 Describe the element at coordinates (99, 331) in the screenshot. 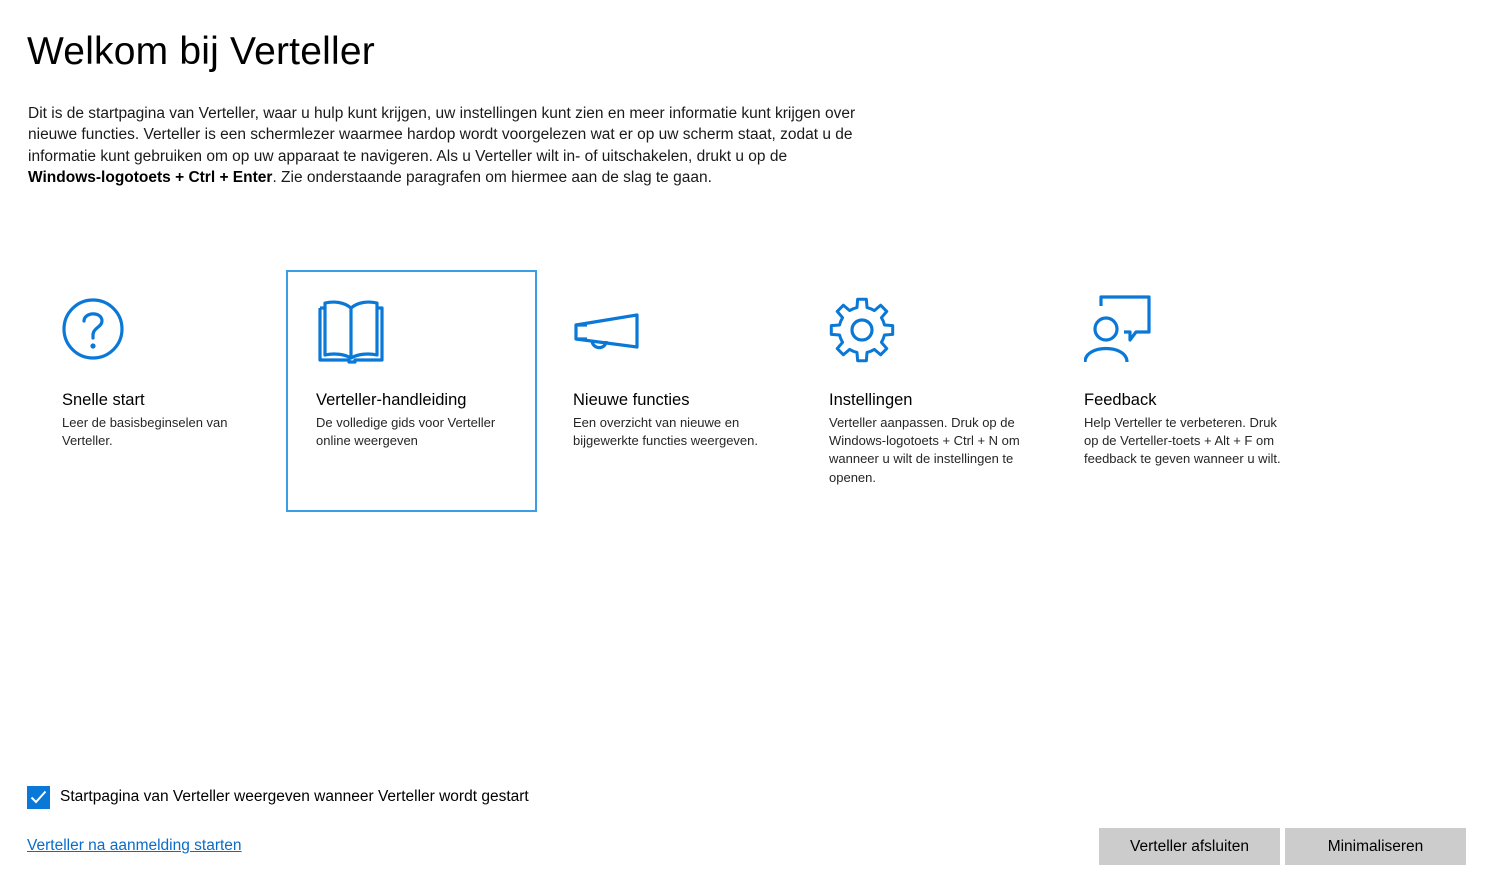

I see `question-circle-icon` at that location.